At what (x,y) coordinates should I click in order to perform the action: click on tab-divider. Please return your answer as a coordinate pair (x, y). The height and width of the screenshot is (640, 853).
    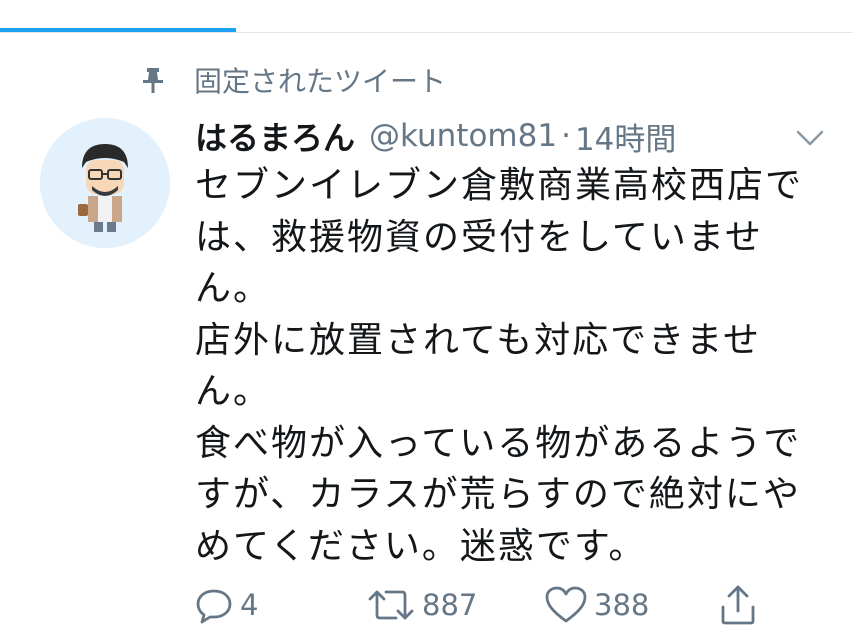
    Looking at the image, I should click on (426, 32).